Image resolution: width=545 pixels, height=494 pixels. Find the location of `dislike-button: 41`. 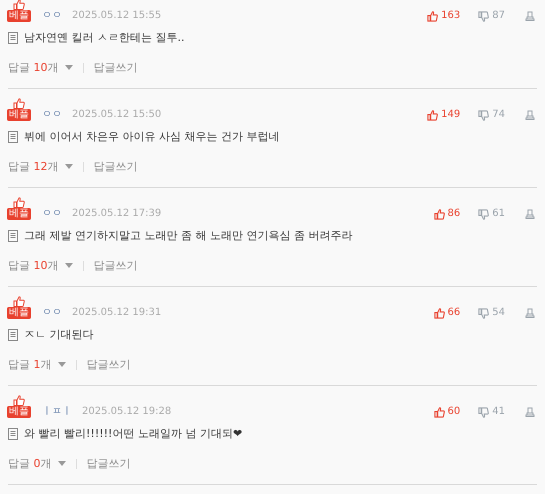

dislike-button: 41 is located at coordinates (491, 412).